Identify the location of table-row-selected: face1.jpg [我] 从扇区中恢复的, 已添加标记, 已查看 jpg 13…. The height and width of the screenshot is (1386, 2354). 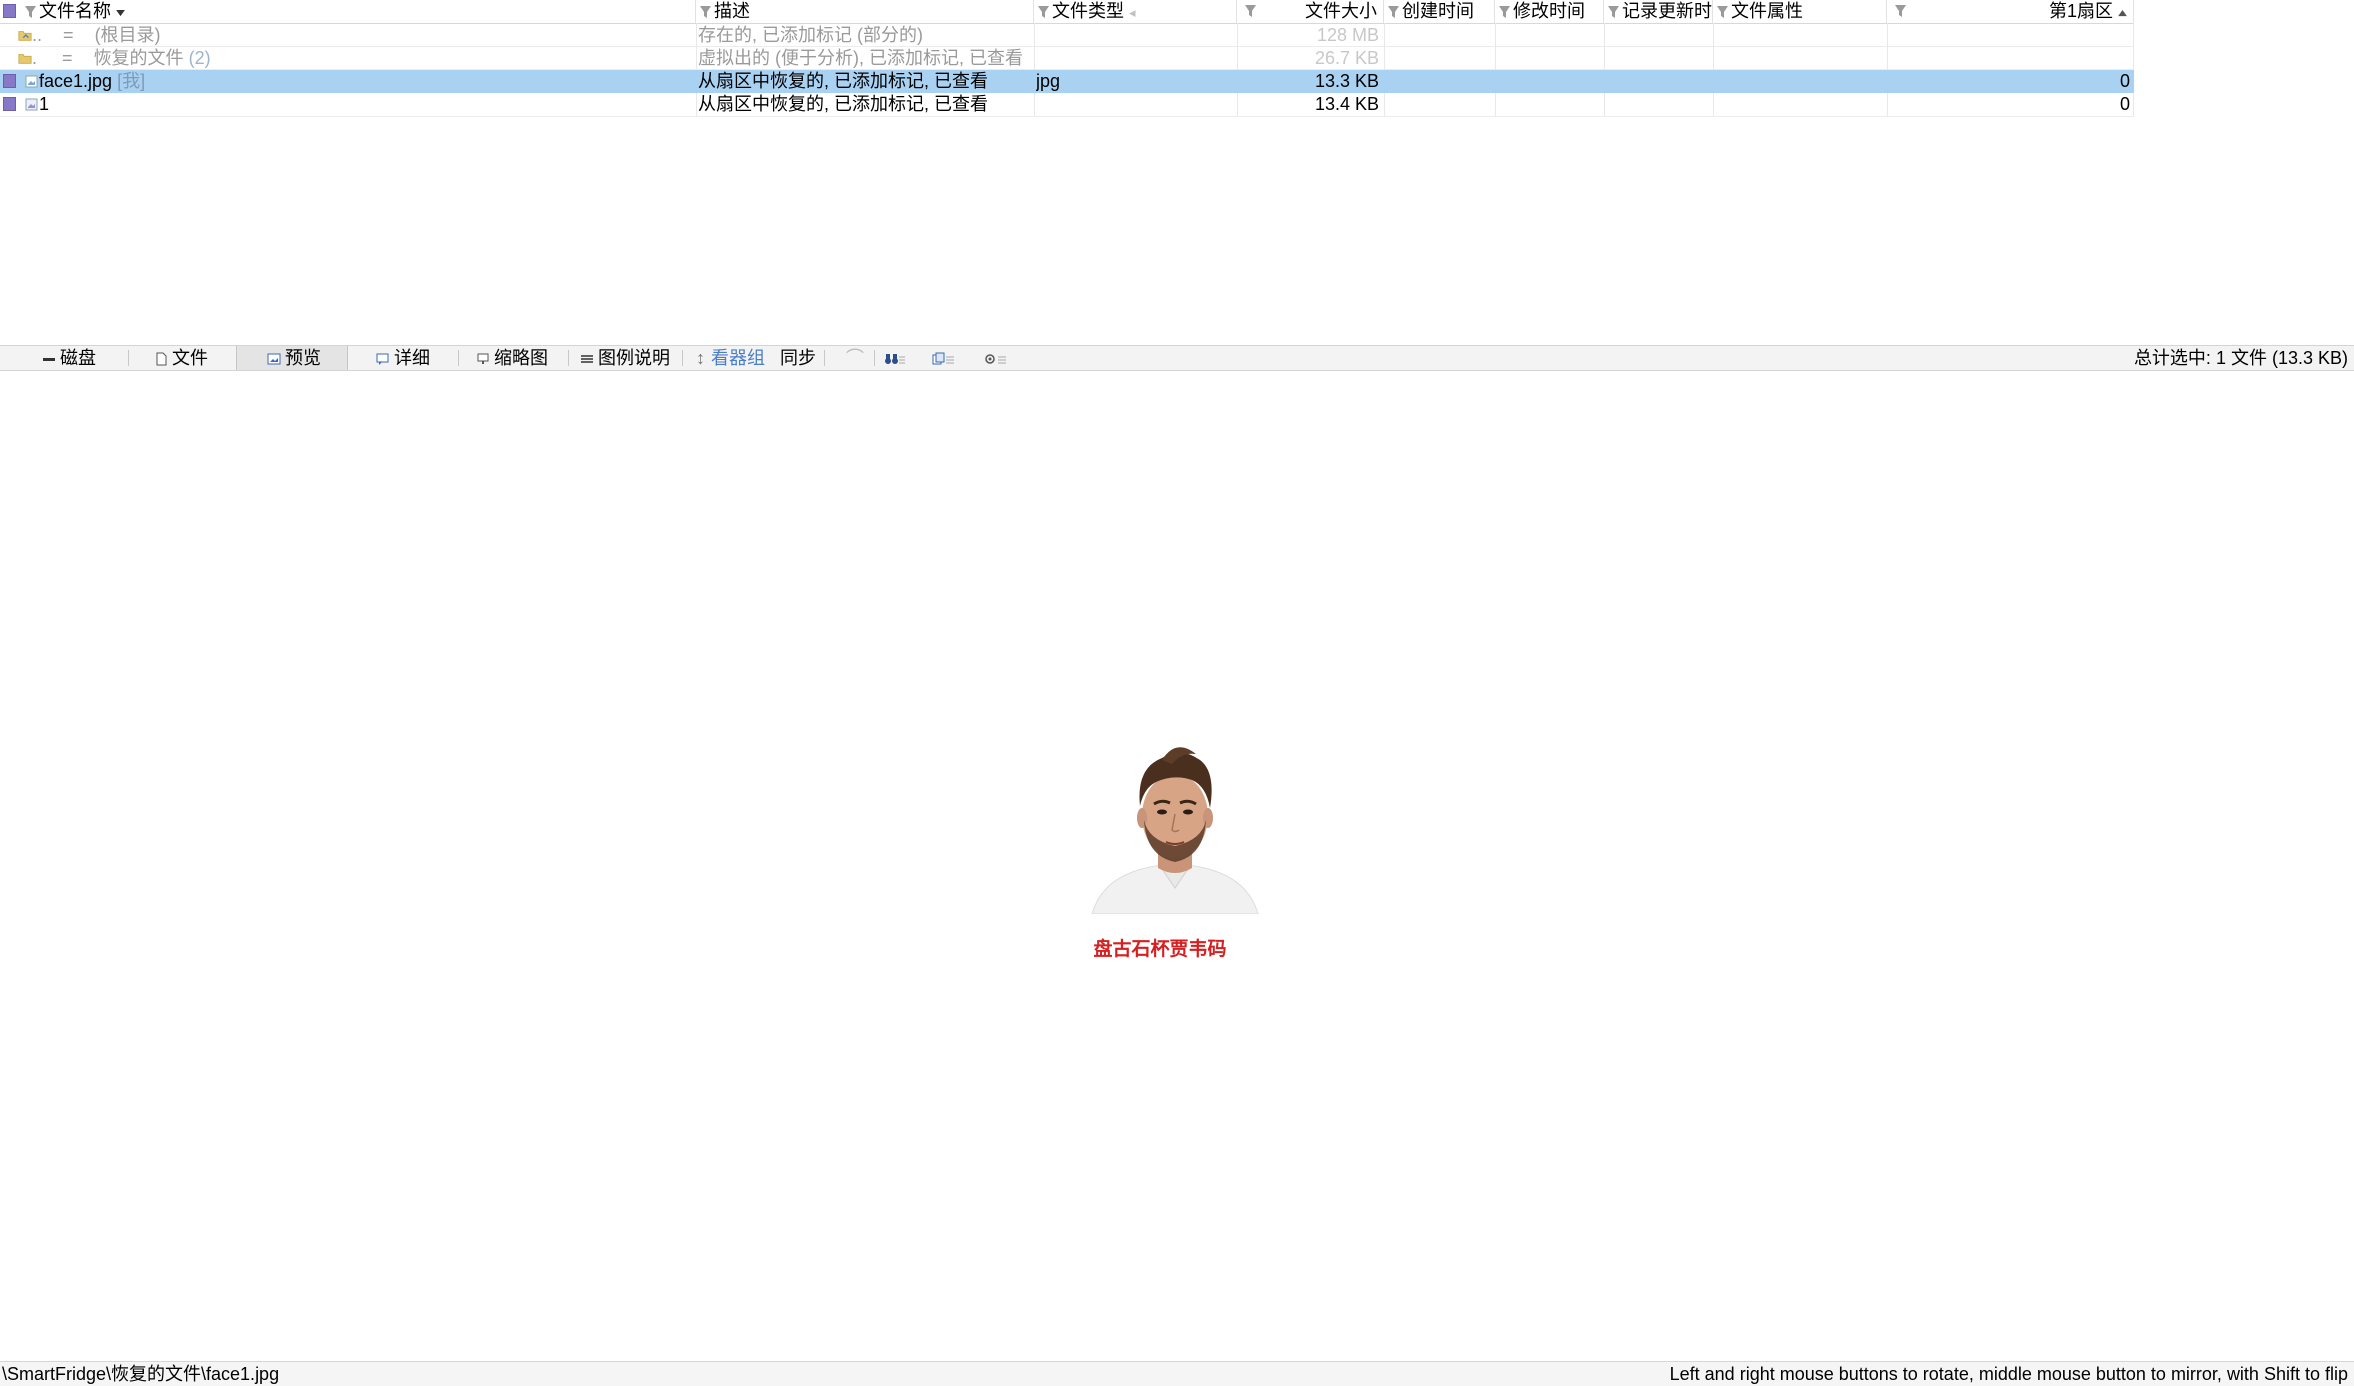
(1067, 81).